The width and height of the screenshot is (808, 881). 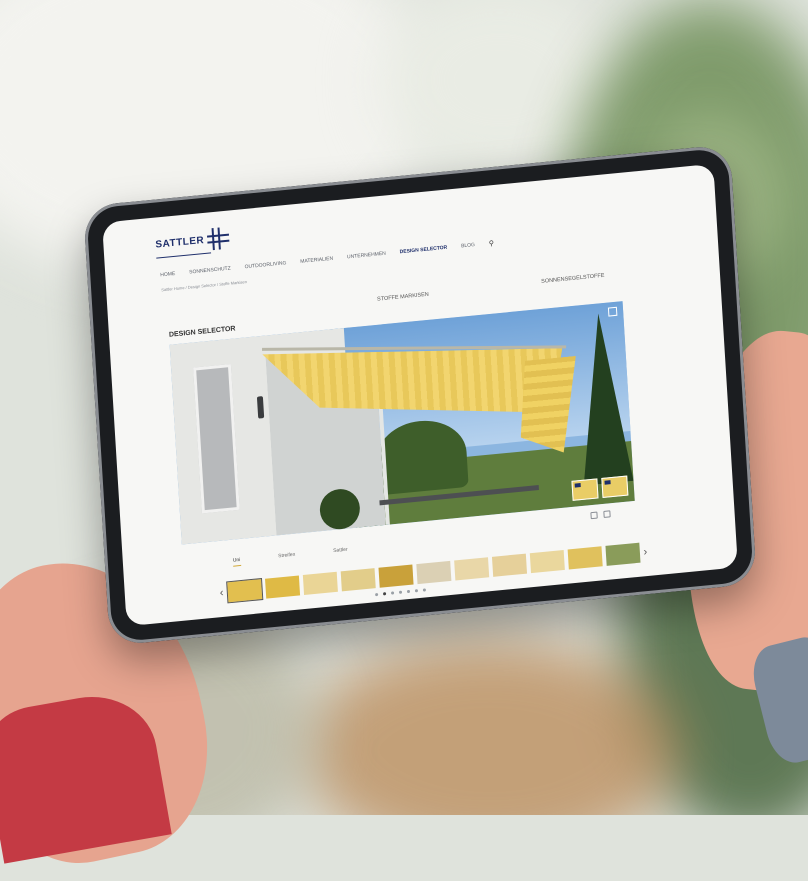 I want to click on swatch-next-arrow-icon: ›, so click(x=645, y=552).